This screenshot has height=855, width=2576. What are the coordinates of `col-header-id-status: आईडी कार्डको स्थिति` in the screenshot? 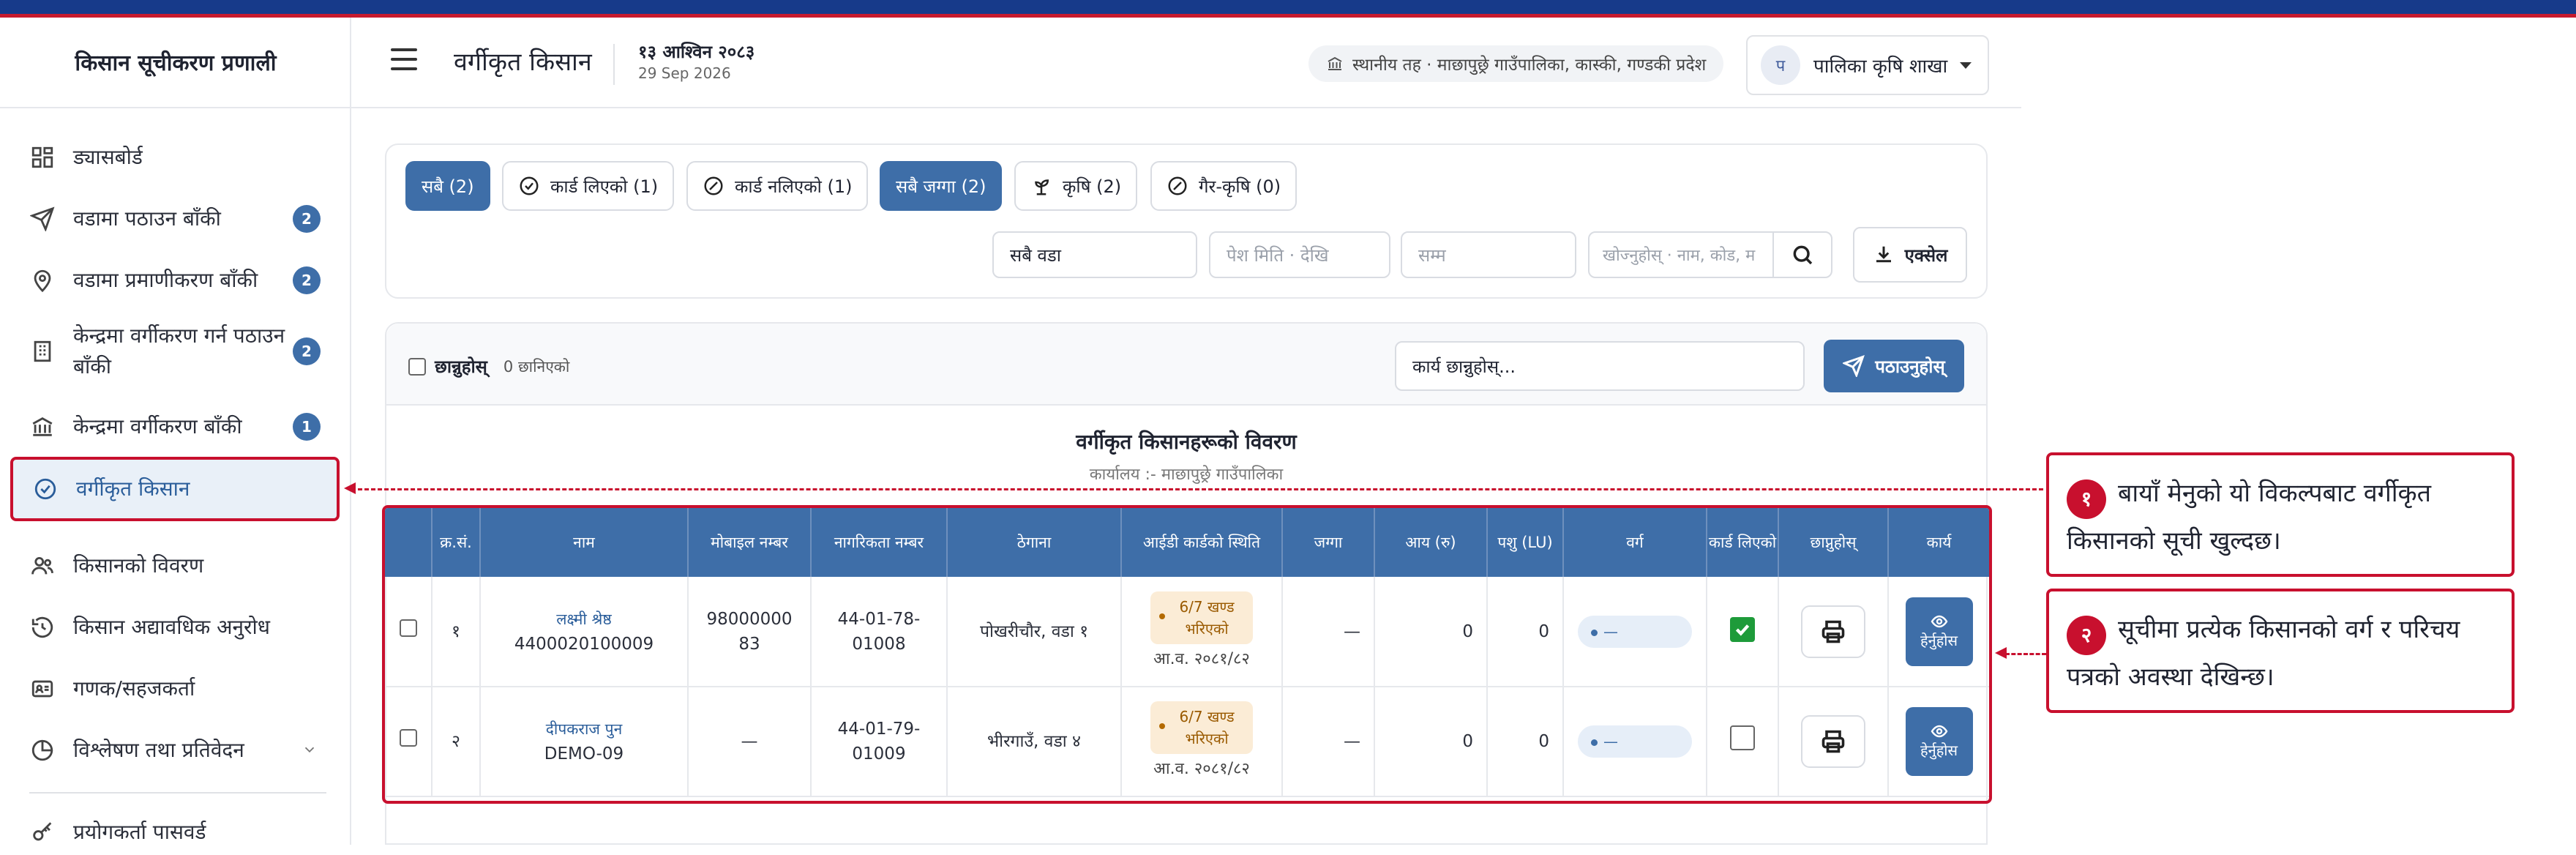 It's located at (1202, 542).